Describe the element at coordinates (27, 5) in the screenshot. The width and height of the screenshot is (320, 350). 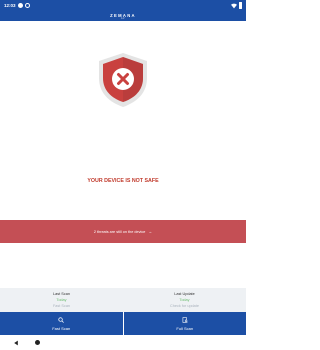
I see `settings-icon` at that location.